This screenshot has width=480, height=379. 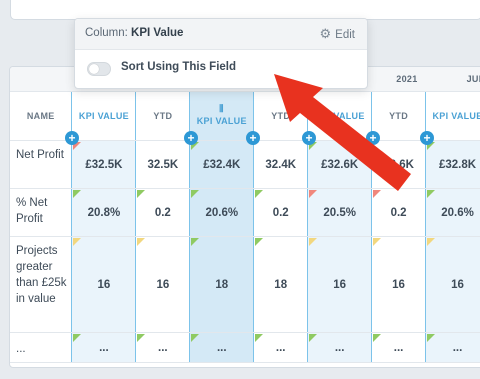 I want to click on top-search-bar, so click(x=245, y=10).